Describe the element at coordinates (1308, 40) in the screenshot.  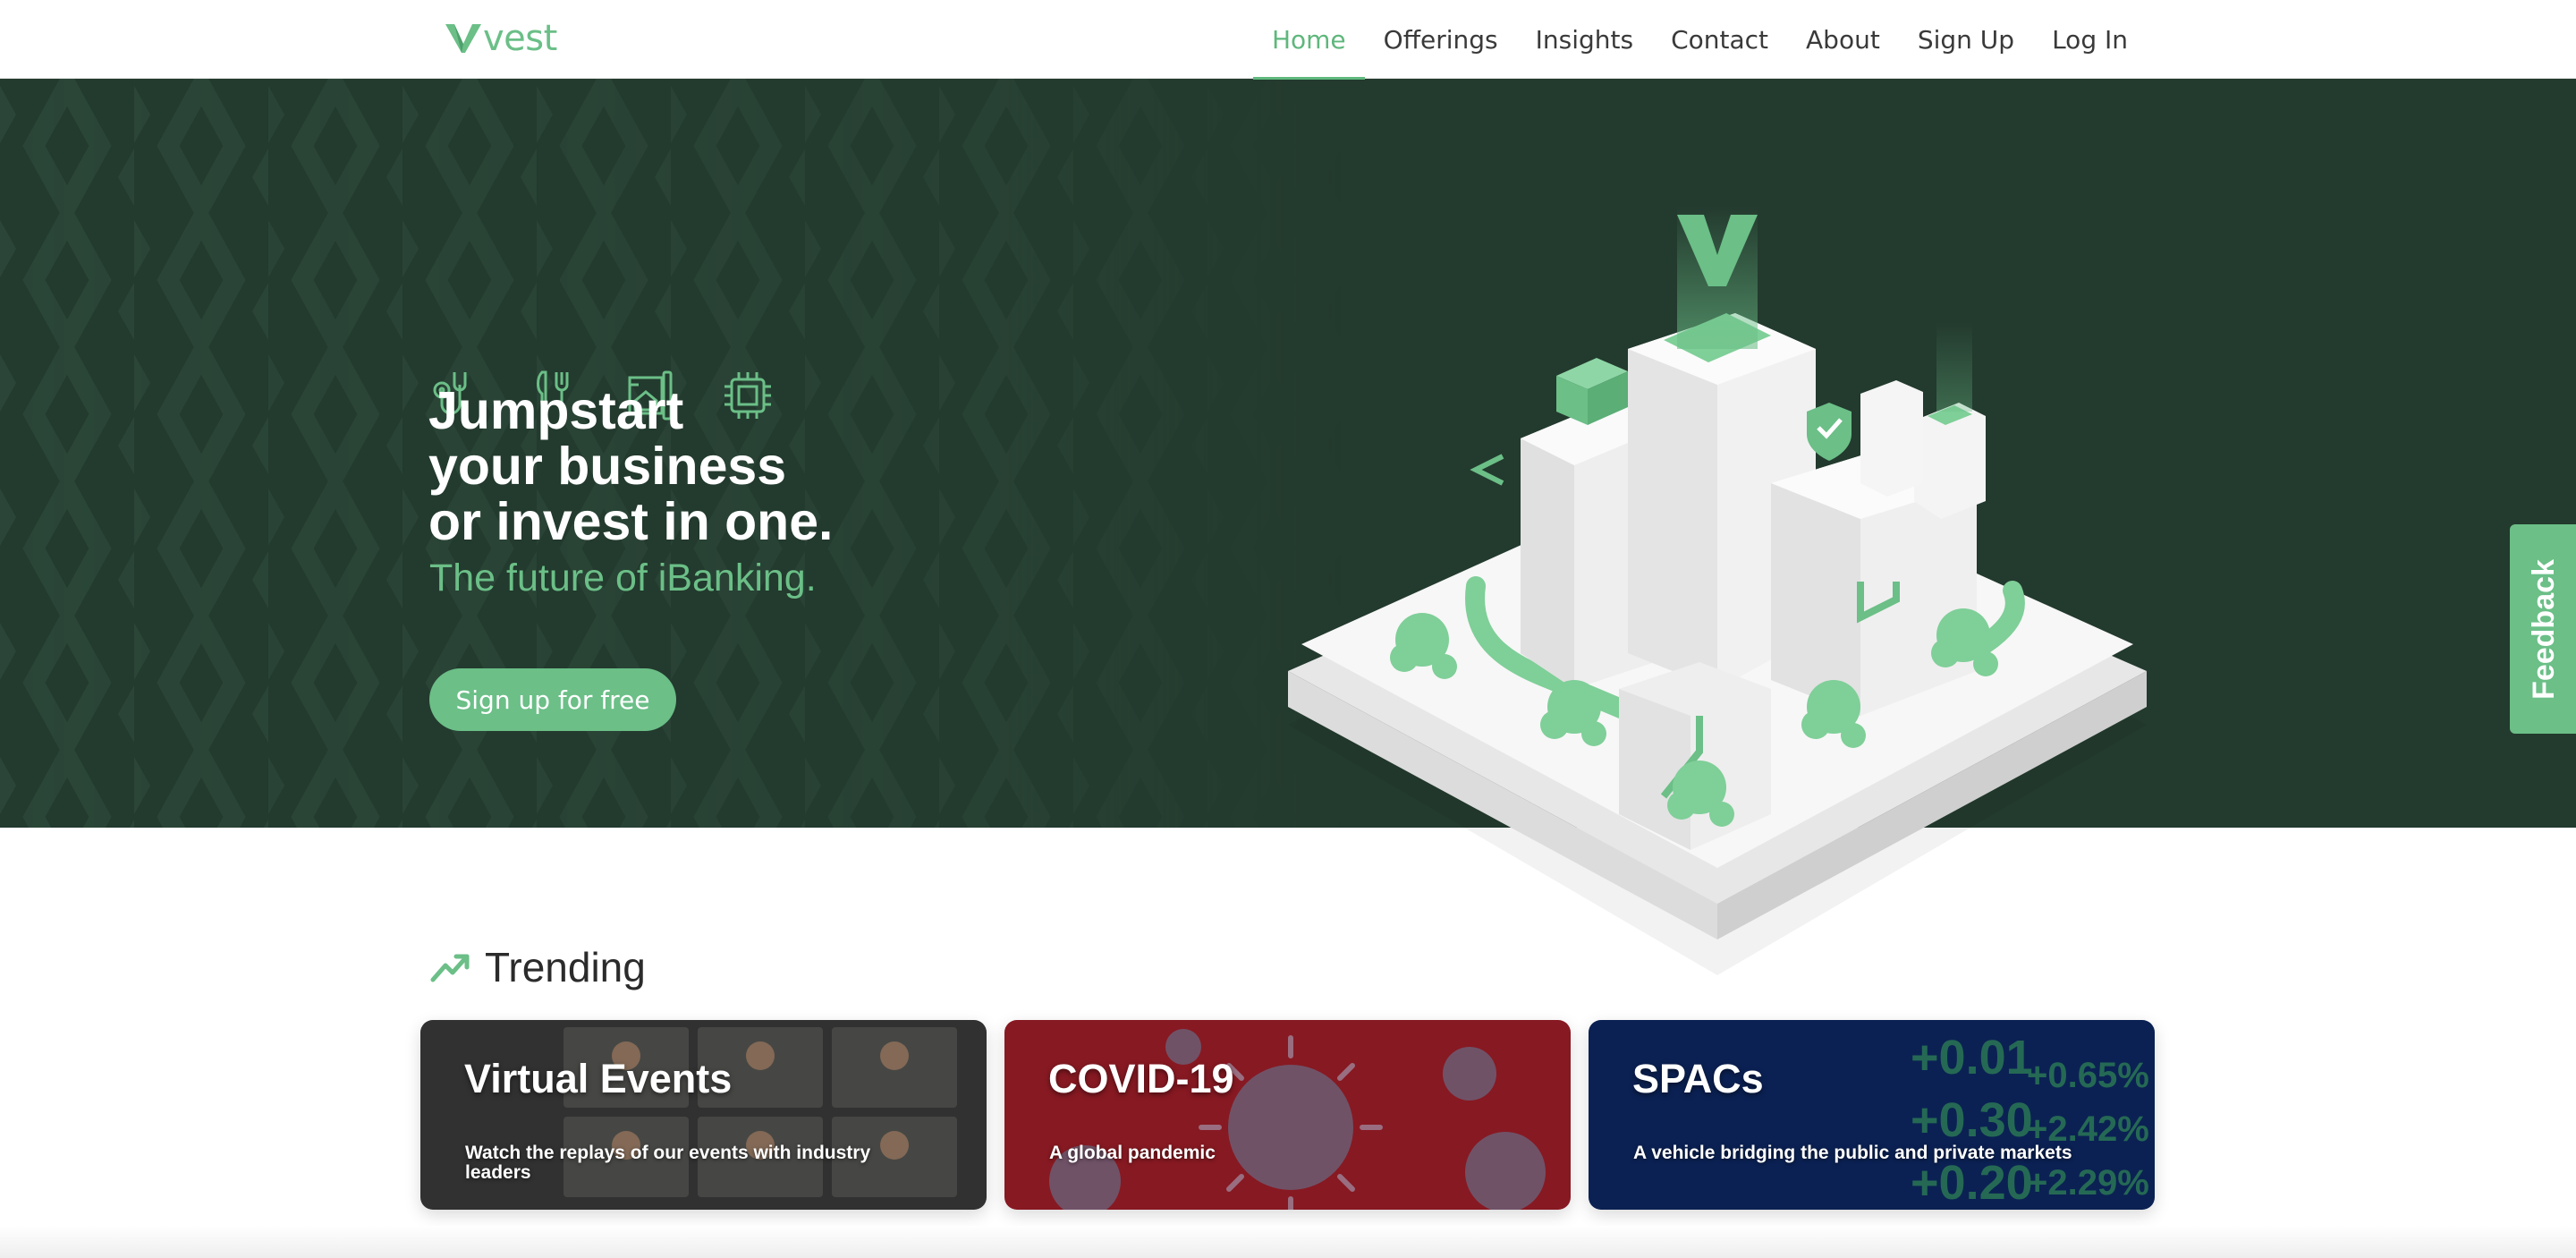
I see `nav-home: Home` at that location.